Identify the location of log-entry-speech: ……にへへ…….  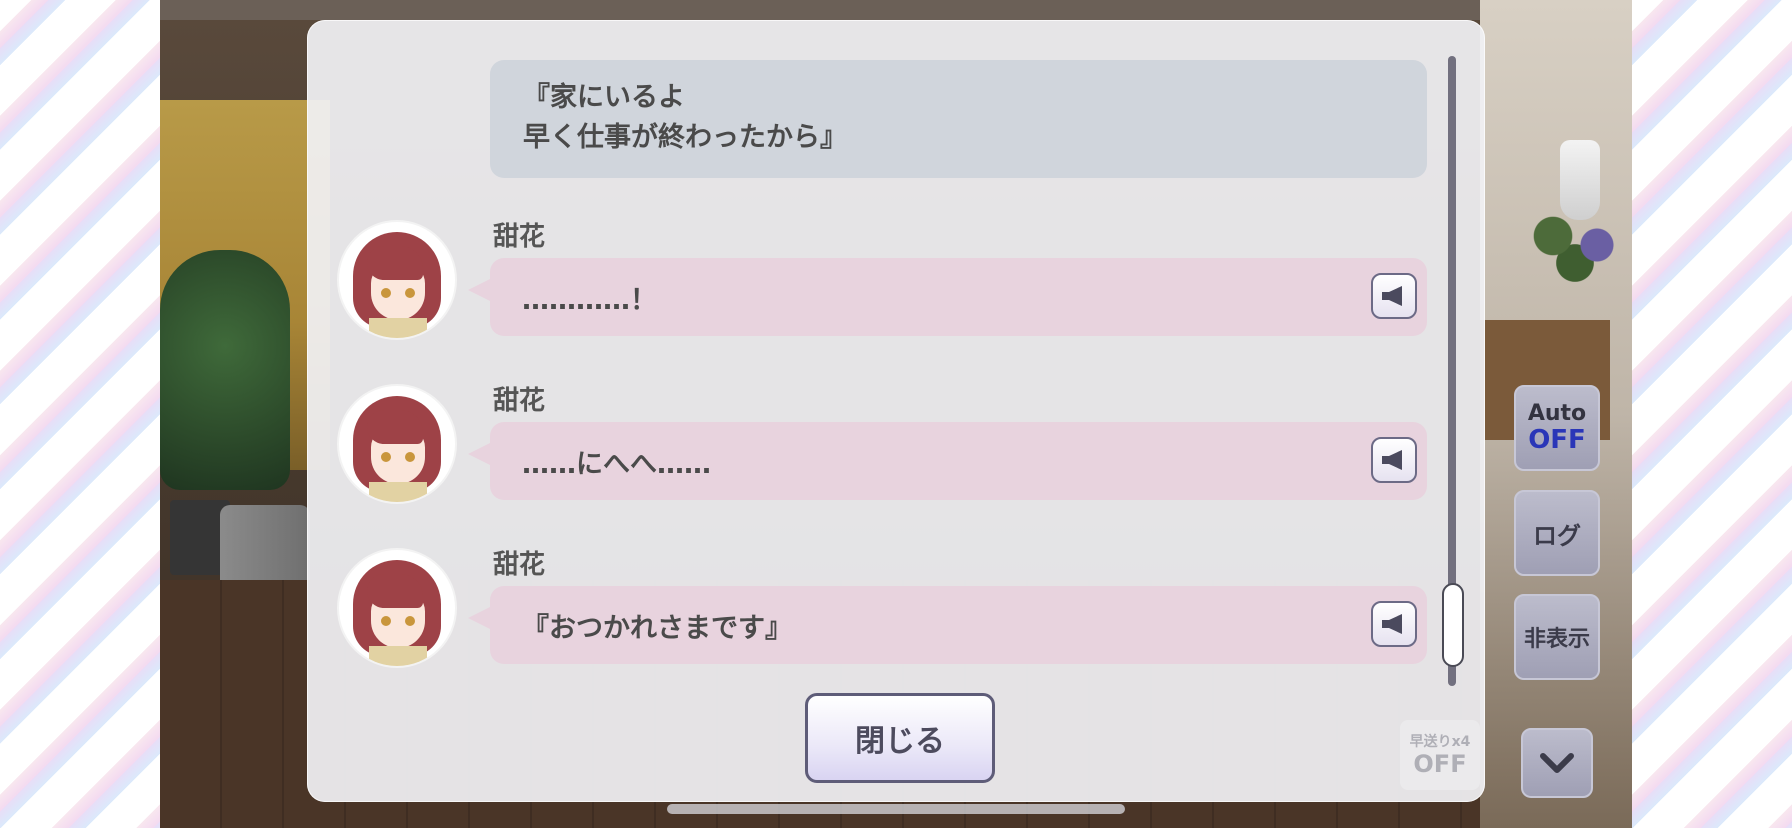
(947, 461).